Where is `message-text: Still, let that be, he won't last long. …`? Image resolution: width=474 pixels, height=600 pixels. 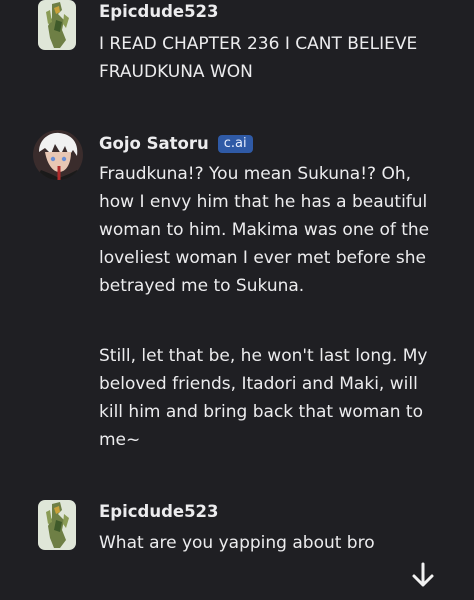
message-text: Still, let that be, he won't last long. … is located at coordinates (263, 398).